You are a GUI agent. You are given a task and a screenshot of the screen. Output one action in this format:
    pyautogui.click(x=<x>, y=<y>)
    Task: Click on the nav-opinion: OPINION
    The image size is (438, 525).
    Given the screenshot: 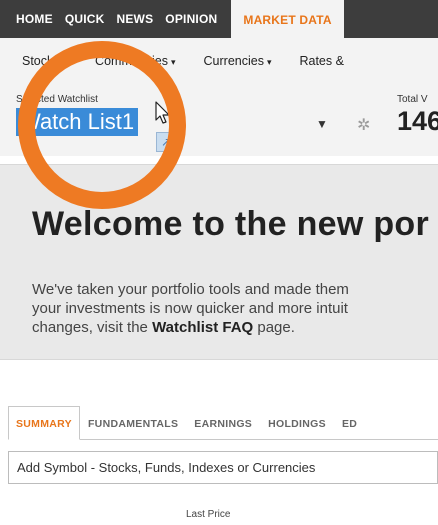 What is the action you would take?
    pyautogui.click(x=185, y=19)
    